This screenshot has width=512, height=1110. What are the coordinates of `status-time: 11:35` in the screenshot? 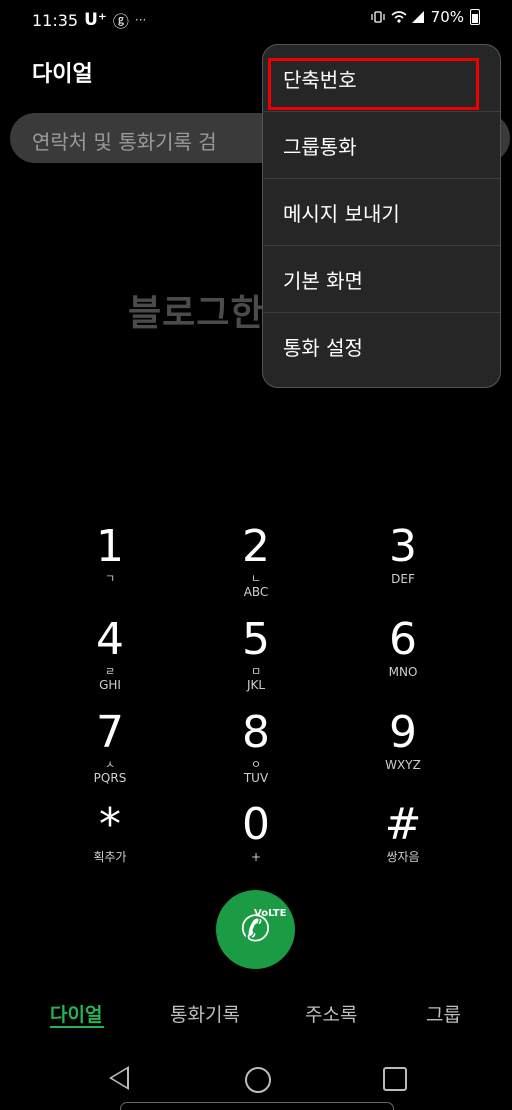 It's located at (55, 20).